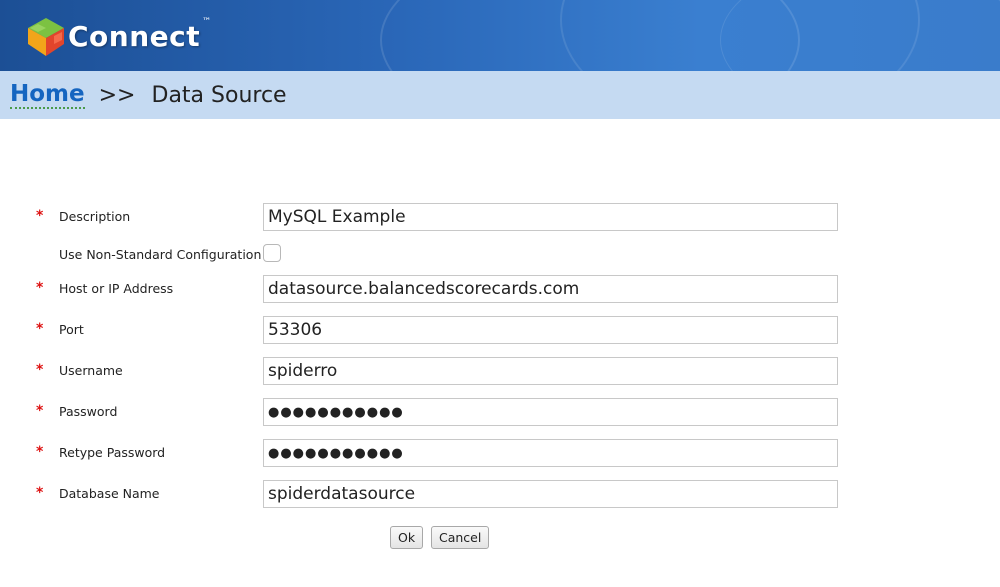 Image resolution: width=1000 pixels, height=587 pixels. I want to click on username-row: * Username, so click(500, 371).